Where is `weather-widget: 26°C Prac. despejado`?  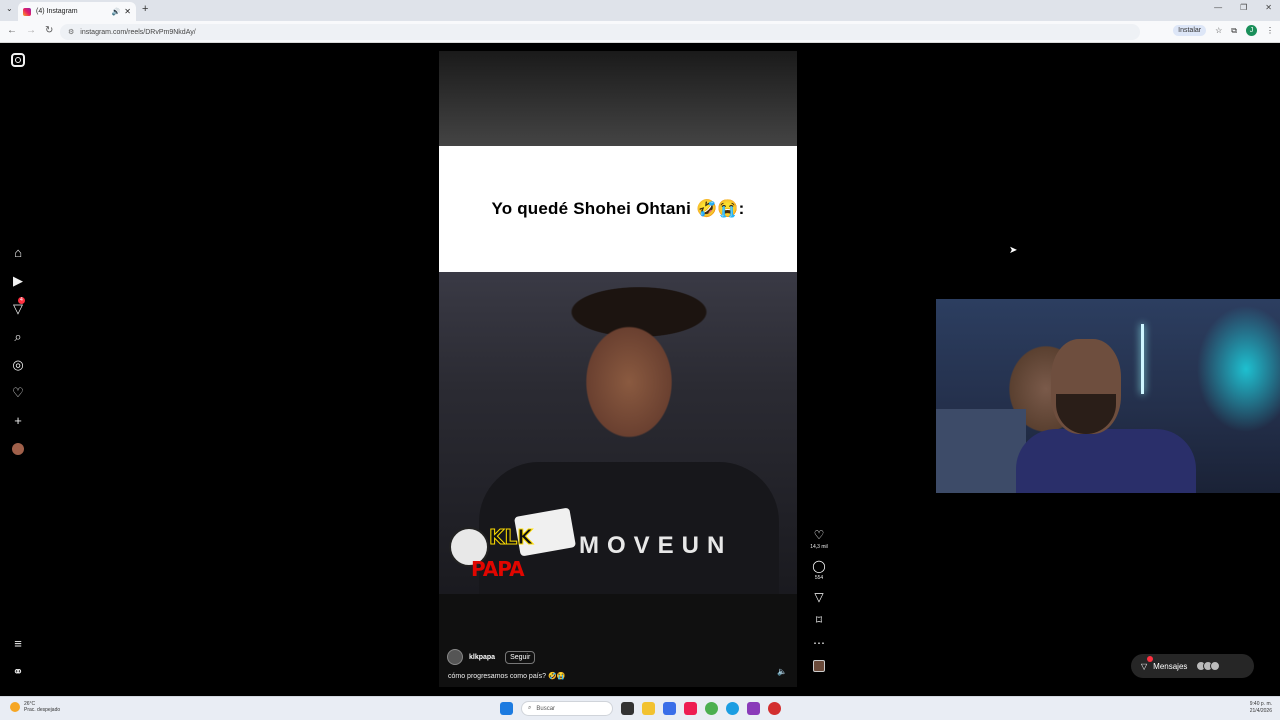 weather-widget: 26°C Prac. despejado is located at coordinates (35, 707).